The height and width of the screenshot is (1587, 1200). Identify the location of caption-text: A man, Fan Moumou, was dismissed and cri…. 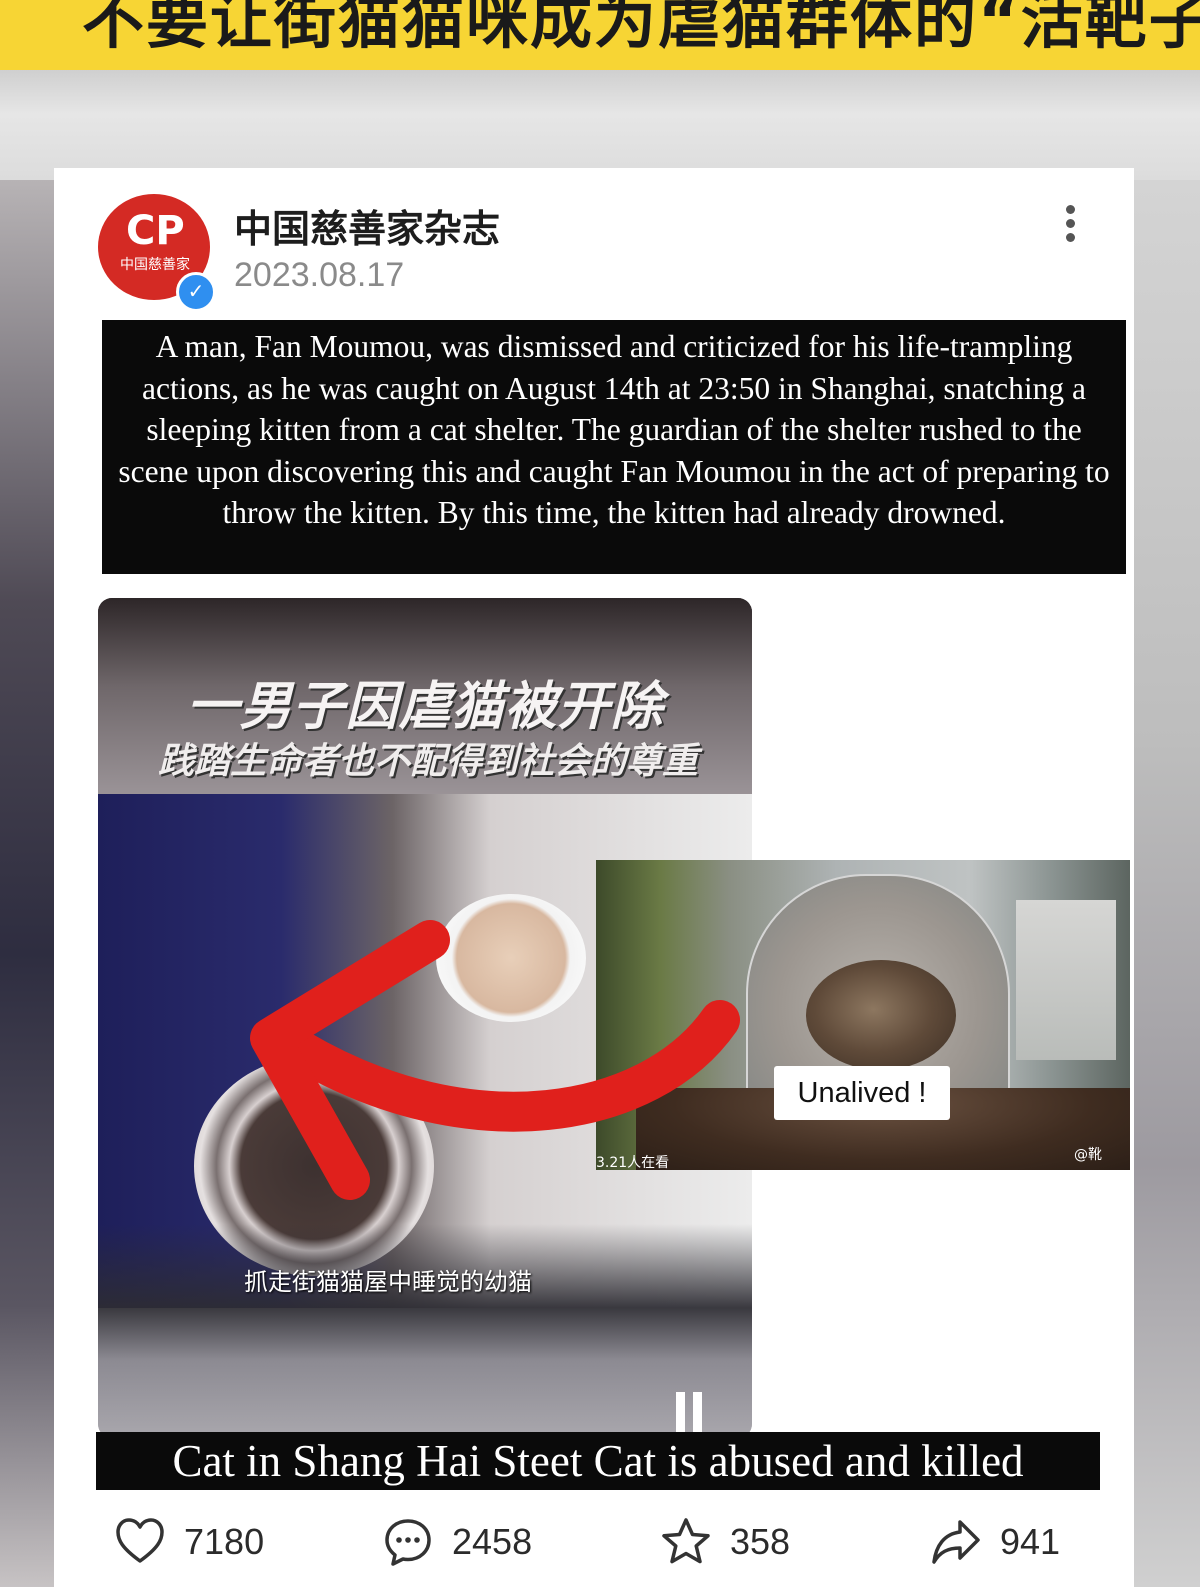
(614, 430).